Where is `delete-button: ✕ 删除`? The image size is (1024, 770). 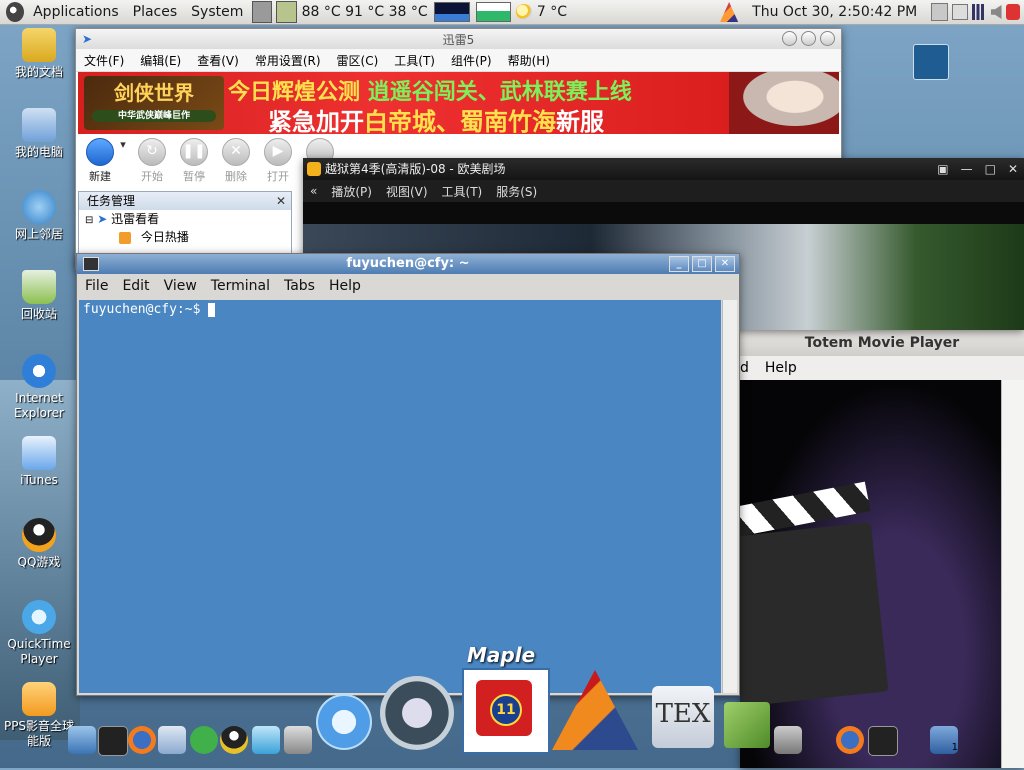 delete-button: ✕ 删除 is located at coordinates (236, 161).